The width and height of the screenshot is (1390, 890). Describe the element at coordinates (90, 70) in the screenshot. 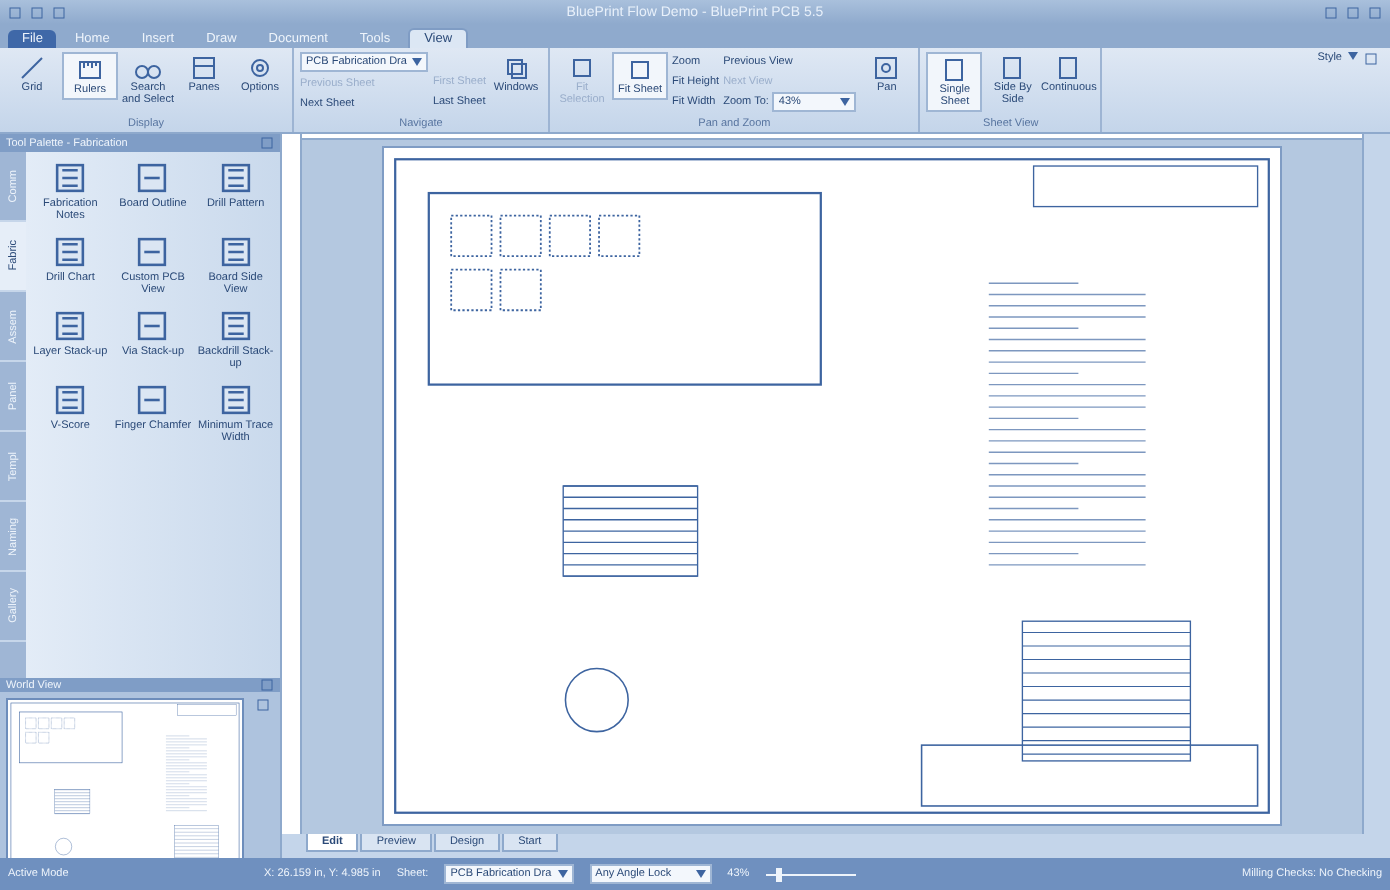

I see `ruler-icon` at that location.